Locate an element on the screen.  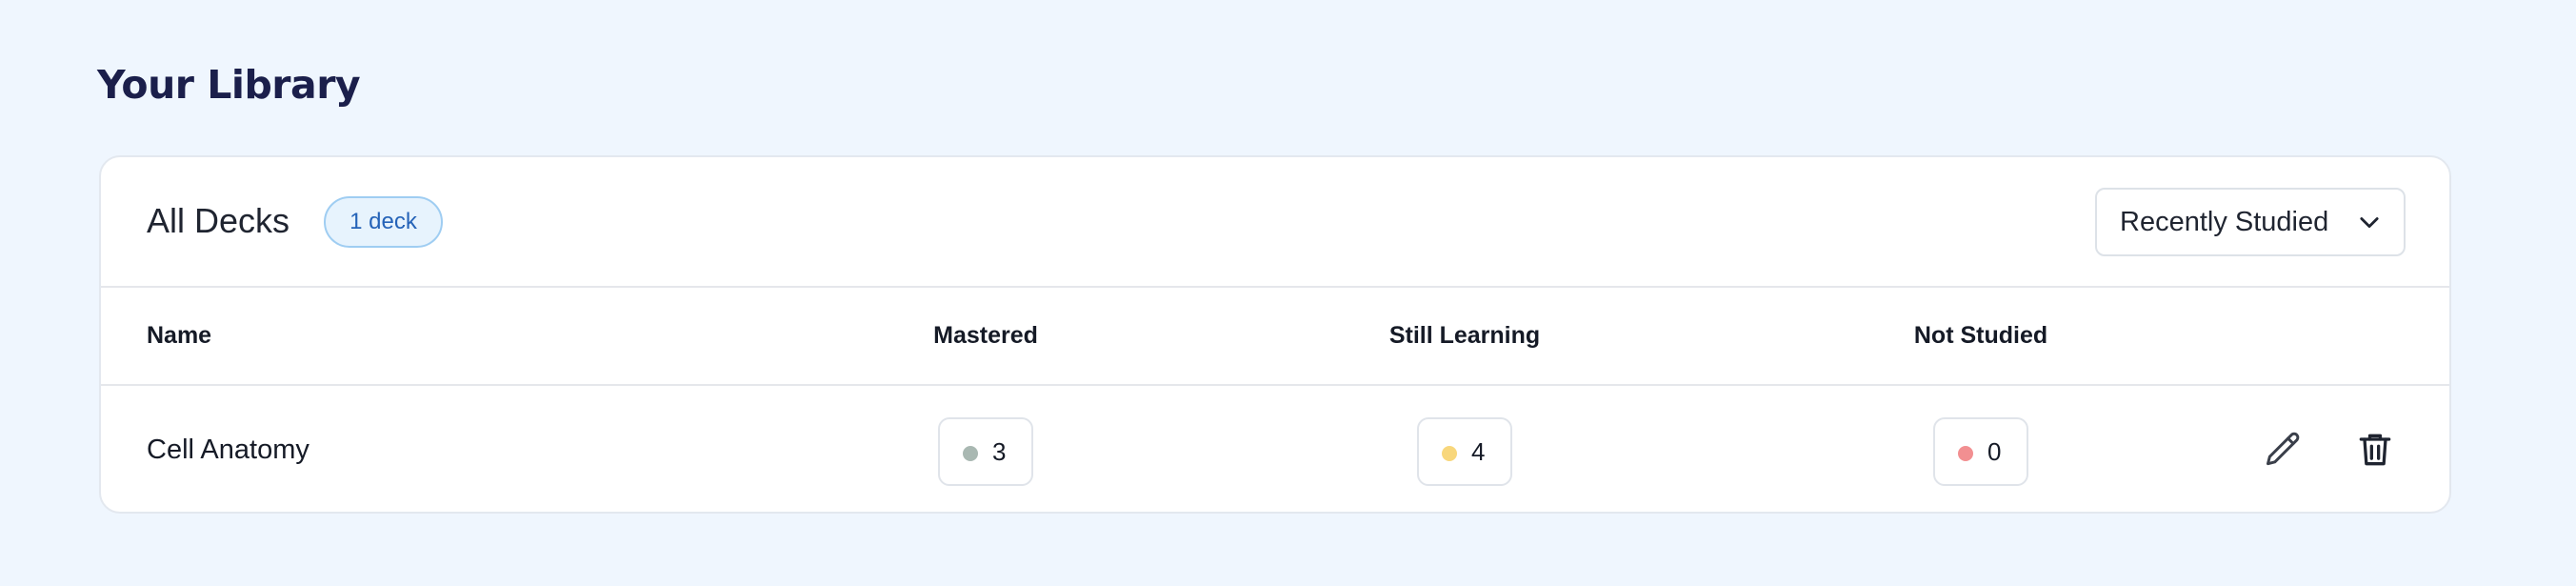
column-header-not-studied: Not Studied is located at coordinates (1981, 336).